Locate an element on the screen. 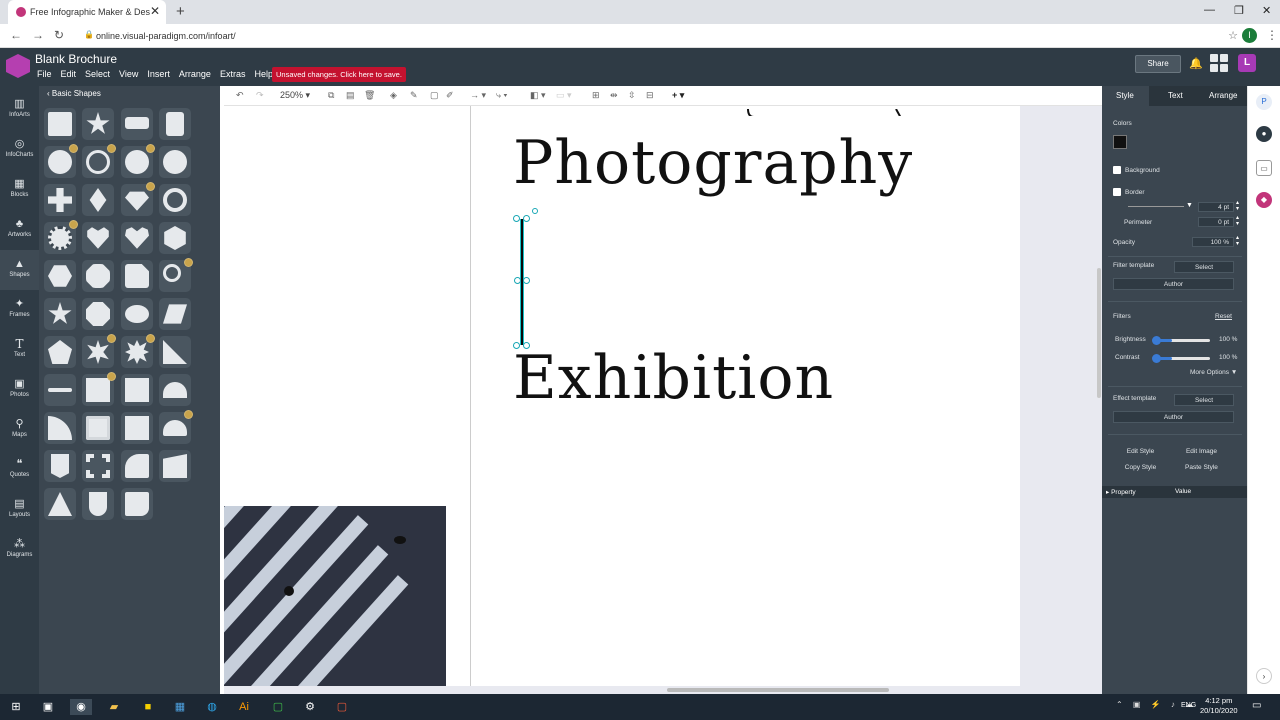  chrome-icon: ◉ is located at coordinates (81, 707).